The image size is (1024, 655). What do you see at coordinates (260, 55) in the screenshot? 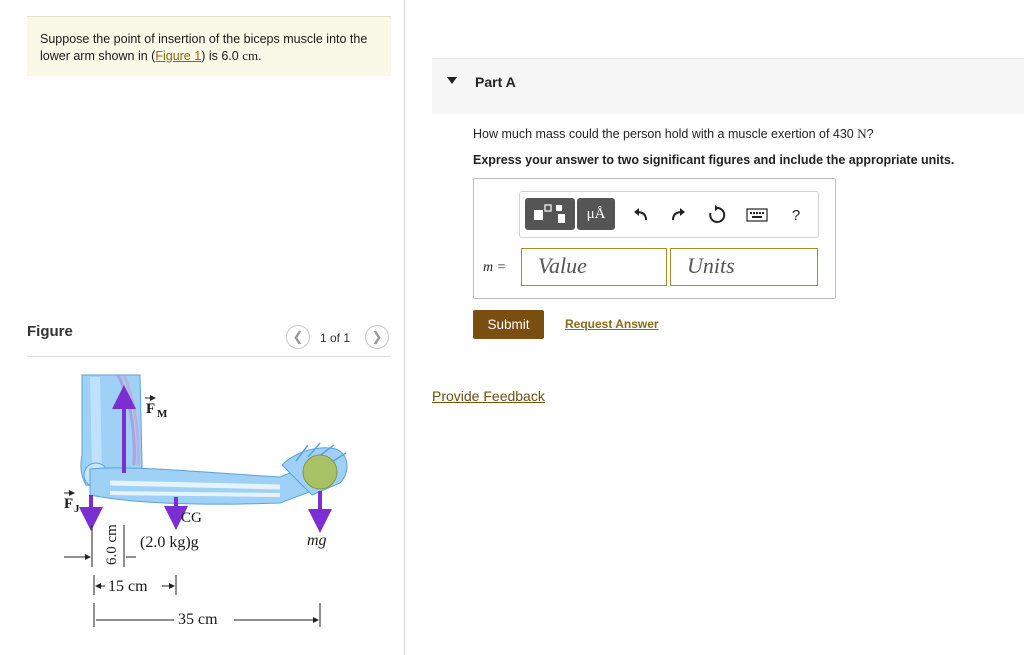
I see `problem-period: .` at bounding box center [260, 55].